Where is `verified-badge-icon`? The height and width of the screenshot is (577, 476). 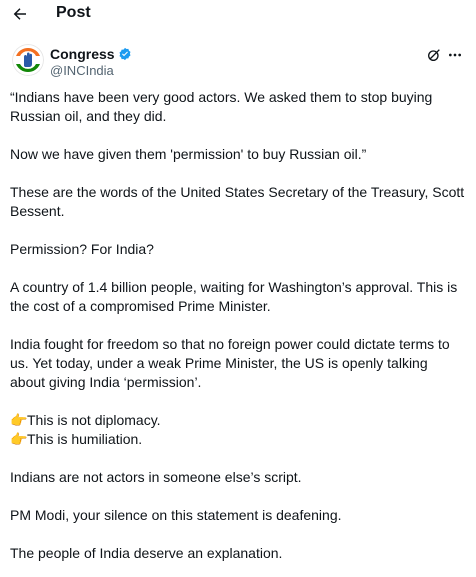
verified-badge-icon is located at coordinates (125, 54).